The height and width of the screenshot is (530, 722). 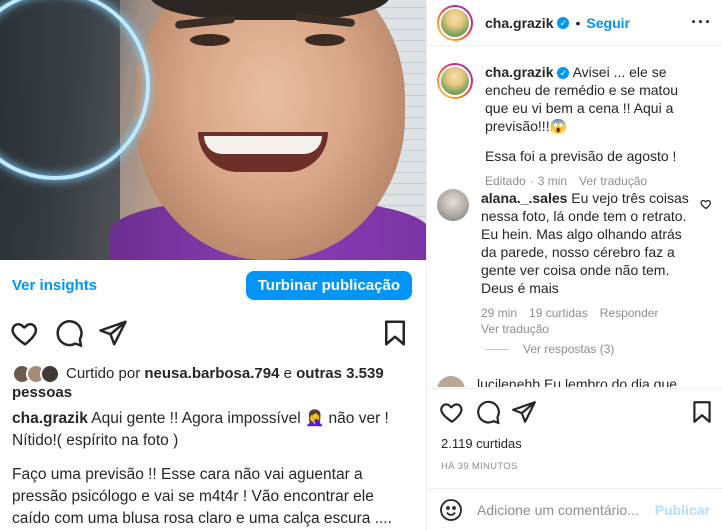 What do you see at coordinates (451, 381) in the screenshot?
I see `partial-comment-avatar` at bounding box center [451, 381].